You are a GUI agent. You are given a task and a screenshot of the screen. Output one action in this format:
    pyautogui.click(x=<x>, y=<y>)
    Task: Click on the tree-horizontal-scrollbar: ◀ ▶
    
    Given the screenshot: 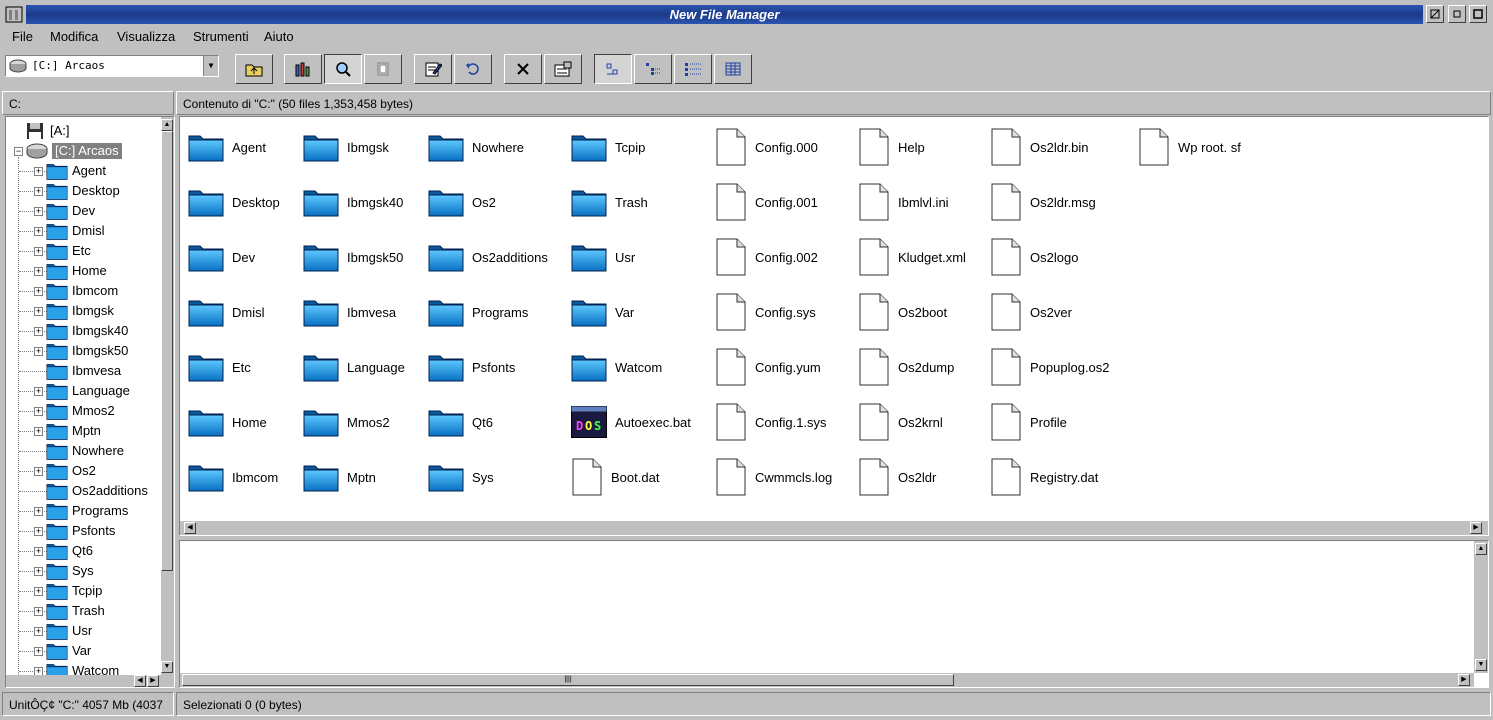 What is the action you would take?
    pyautogui.click(x=90, y=681)
    